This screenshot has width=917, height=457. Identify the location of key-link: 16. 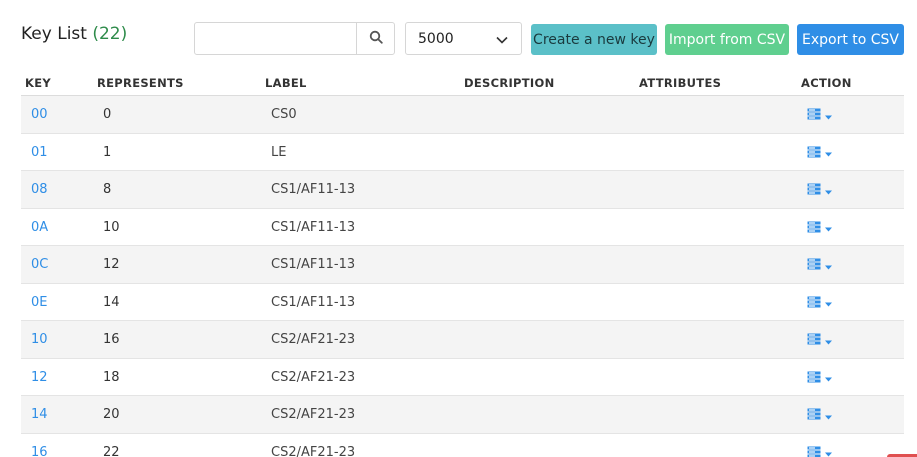
(39, 451).